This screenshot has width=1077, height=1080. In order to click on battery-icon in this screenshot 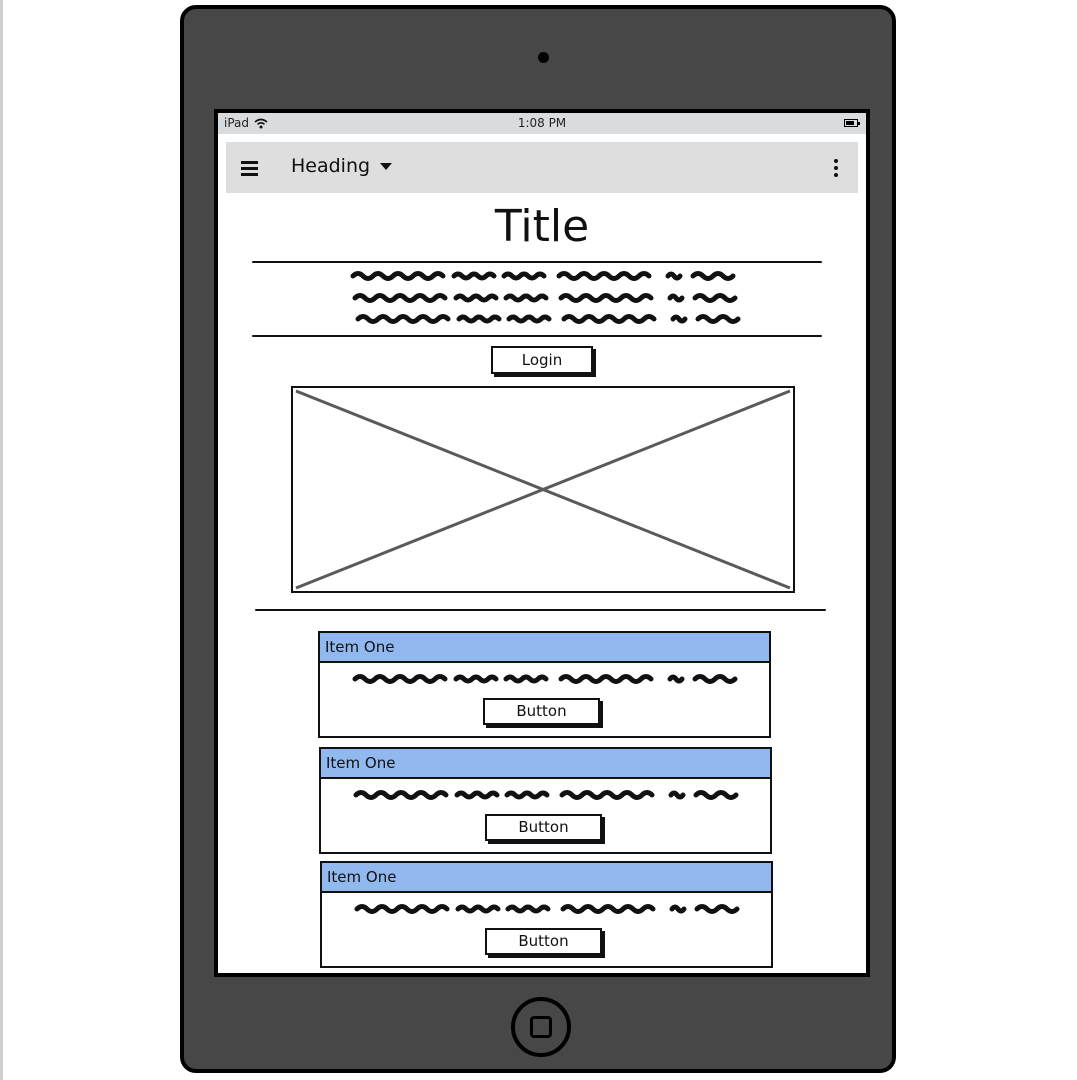, I will do `click(852, 123)`.